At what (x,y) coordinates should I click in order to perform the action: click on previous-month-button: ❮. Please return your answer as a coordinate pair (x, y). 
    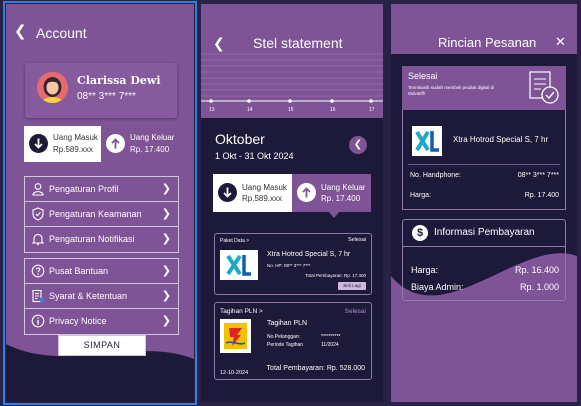
    Looking at the image, I should click on (358, 145).